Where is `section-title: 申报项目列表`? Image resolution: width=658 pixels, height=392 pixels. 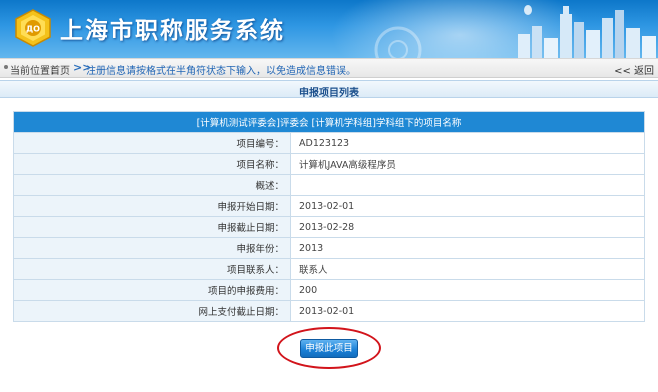 section-title: 申报项目列表 is located at coordinates (329, 93).